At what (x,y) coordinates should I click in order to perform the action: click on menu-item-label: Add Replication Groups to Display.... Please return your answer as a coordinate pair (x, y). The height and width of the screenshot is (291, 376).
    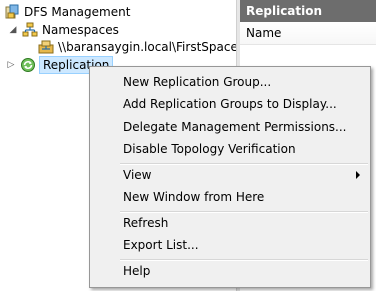
    Looking at the image, I should click on (230, 104).